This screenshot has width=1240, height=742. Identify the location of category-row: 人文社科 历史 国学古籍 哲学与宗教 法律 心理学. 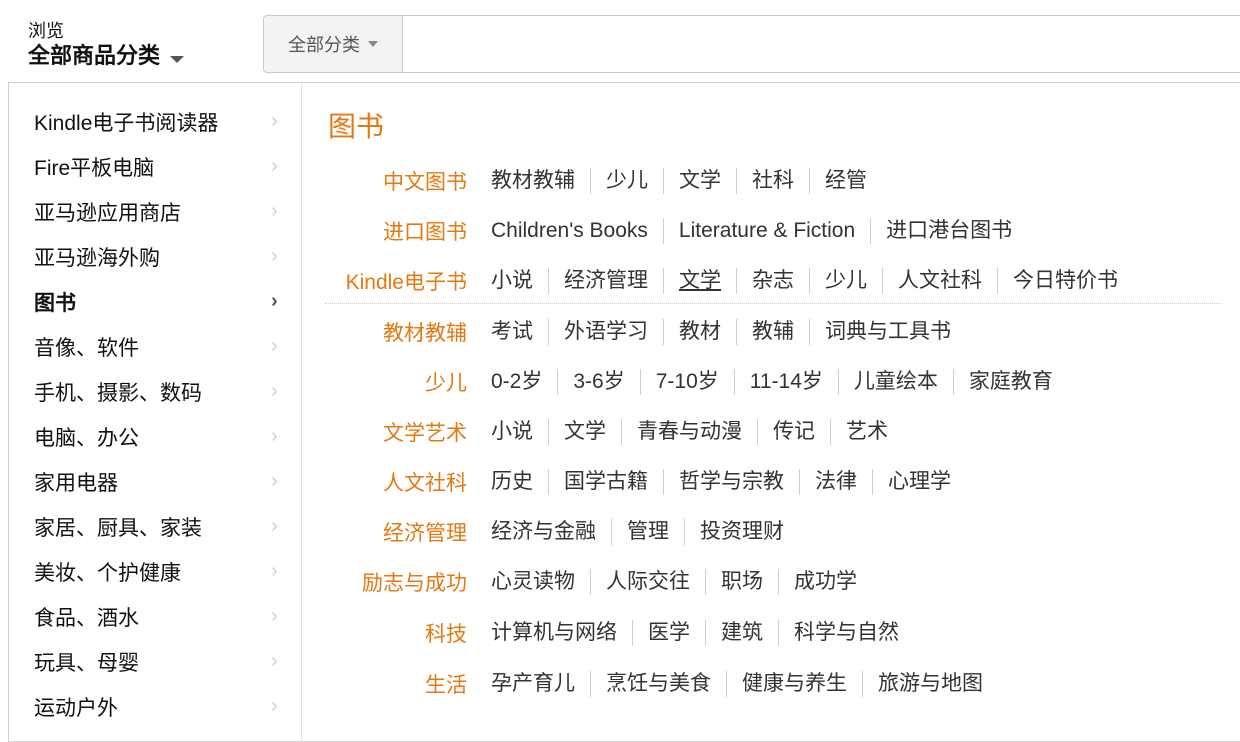
(770, 482).